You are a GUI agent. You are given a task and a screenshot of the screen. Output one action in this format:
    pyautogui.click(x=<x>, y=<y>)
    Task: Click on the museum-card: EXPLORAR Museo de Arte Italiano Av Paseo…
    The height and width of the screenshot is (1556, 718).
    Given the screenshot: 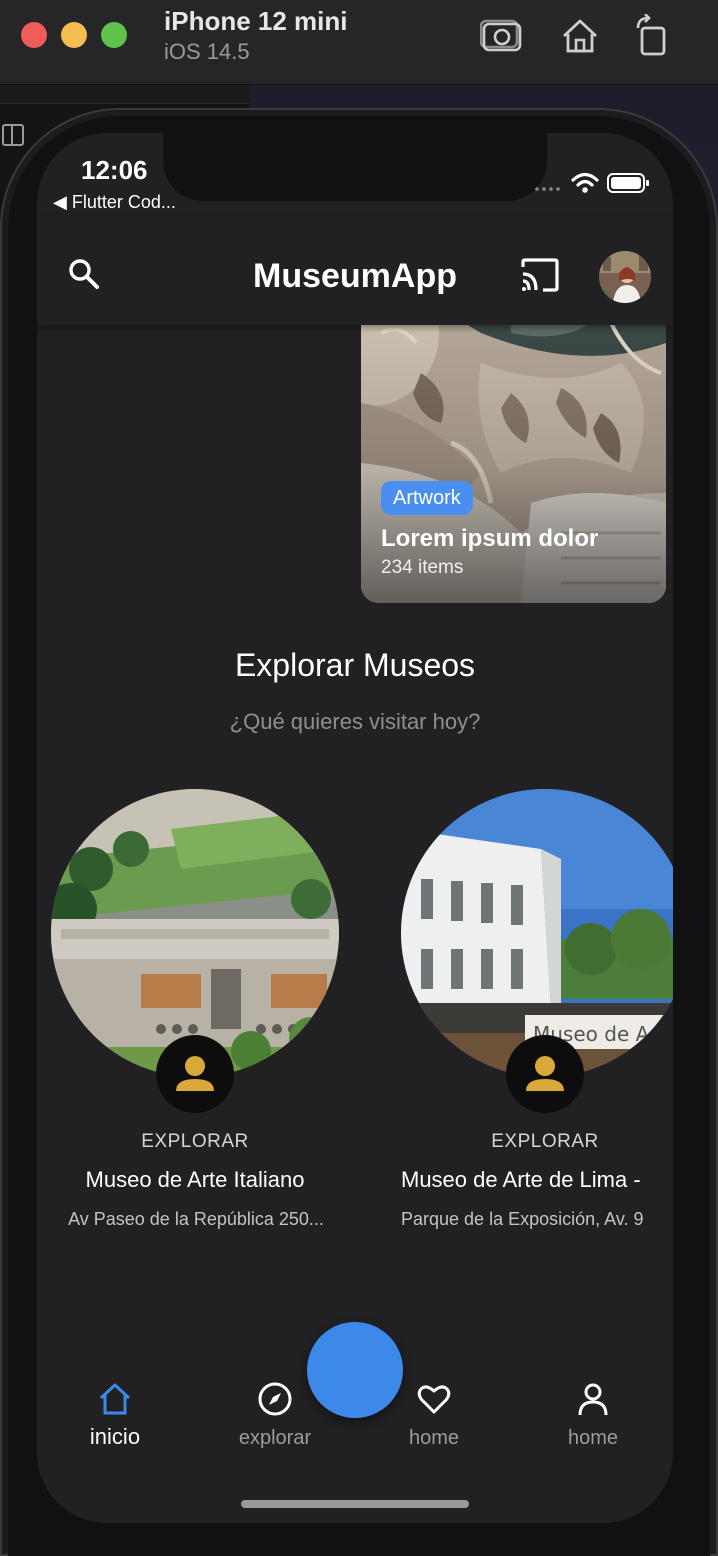 What is the action you would take?
    pyautogui.click(x=195, y=1019)
    